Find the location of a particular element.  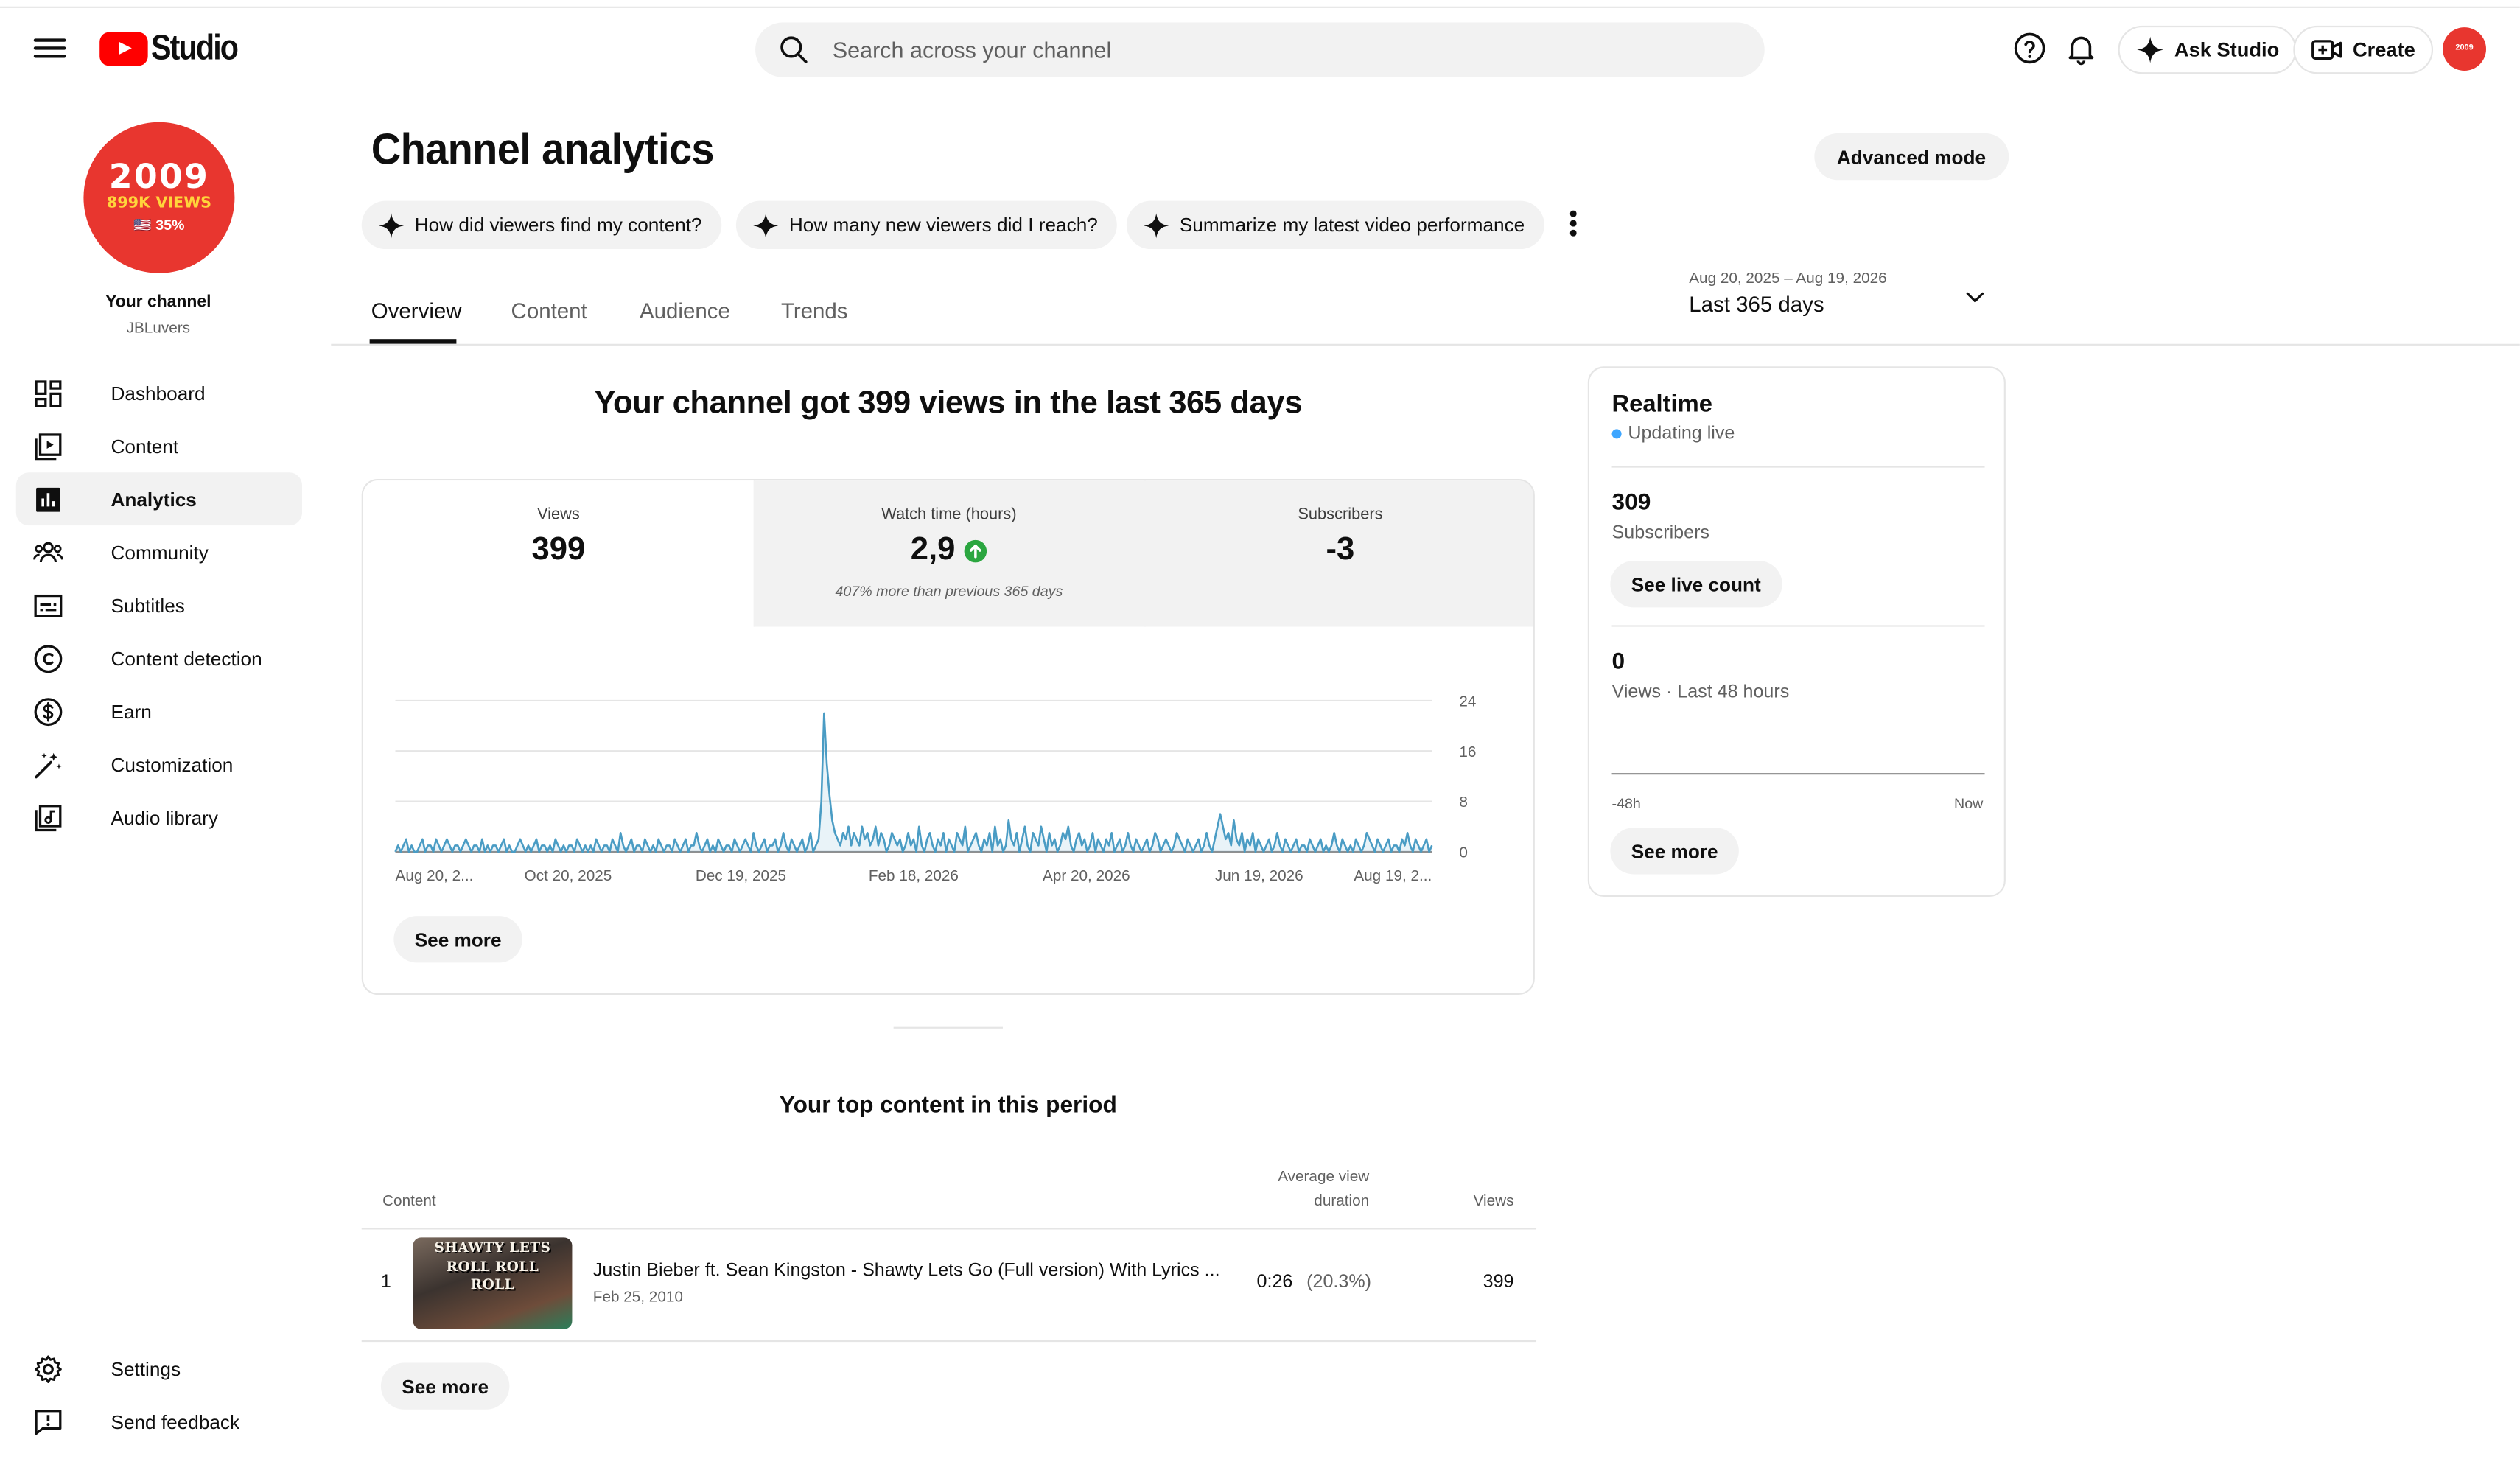

metric-label: Views is located at coordinates (558, 515).